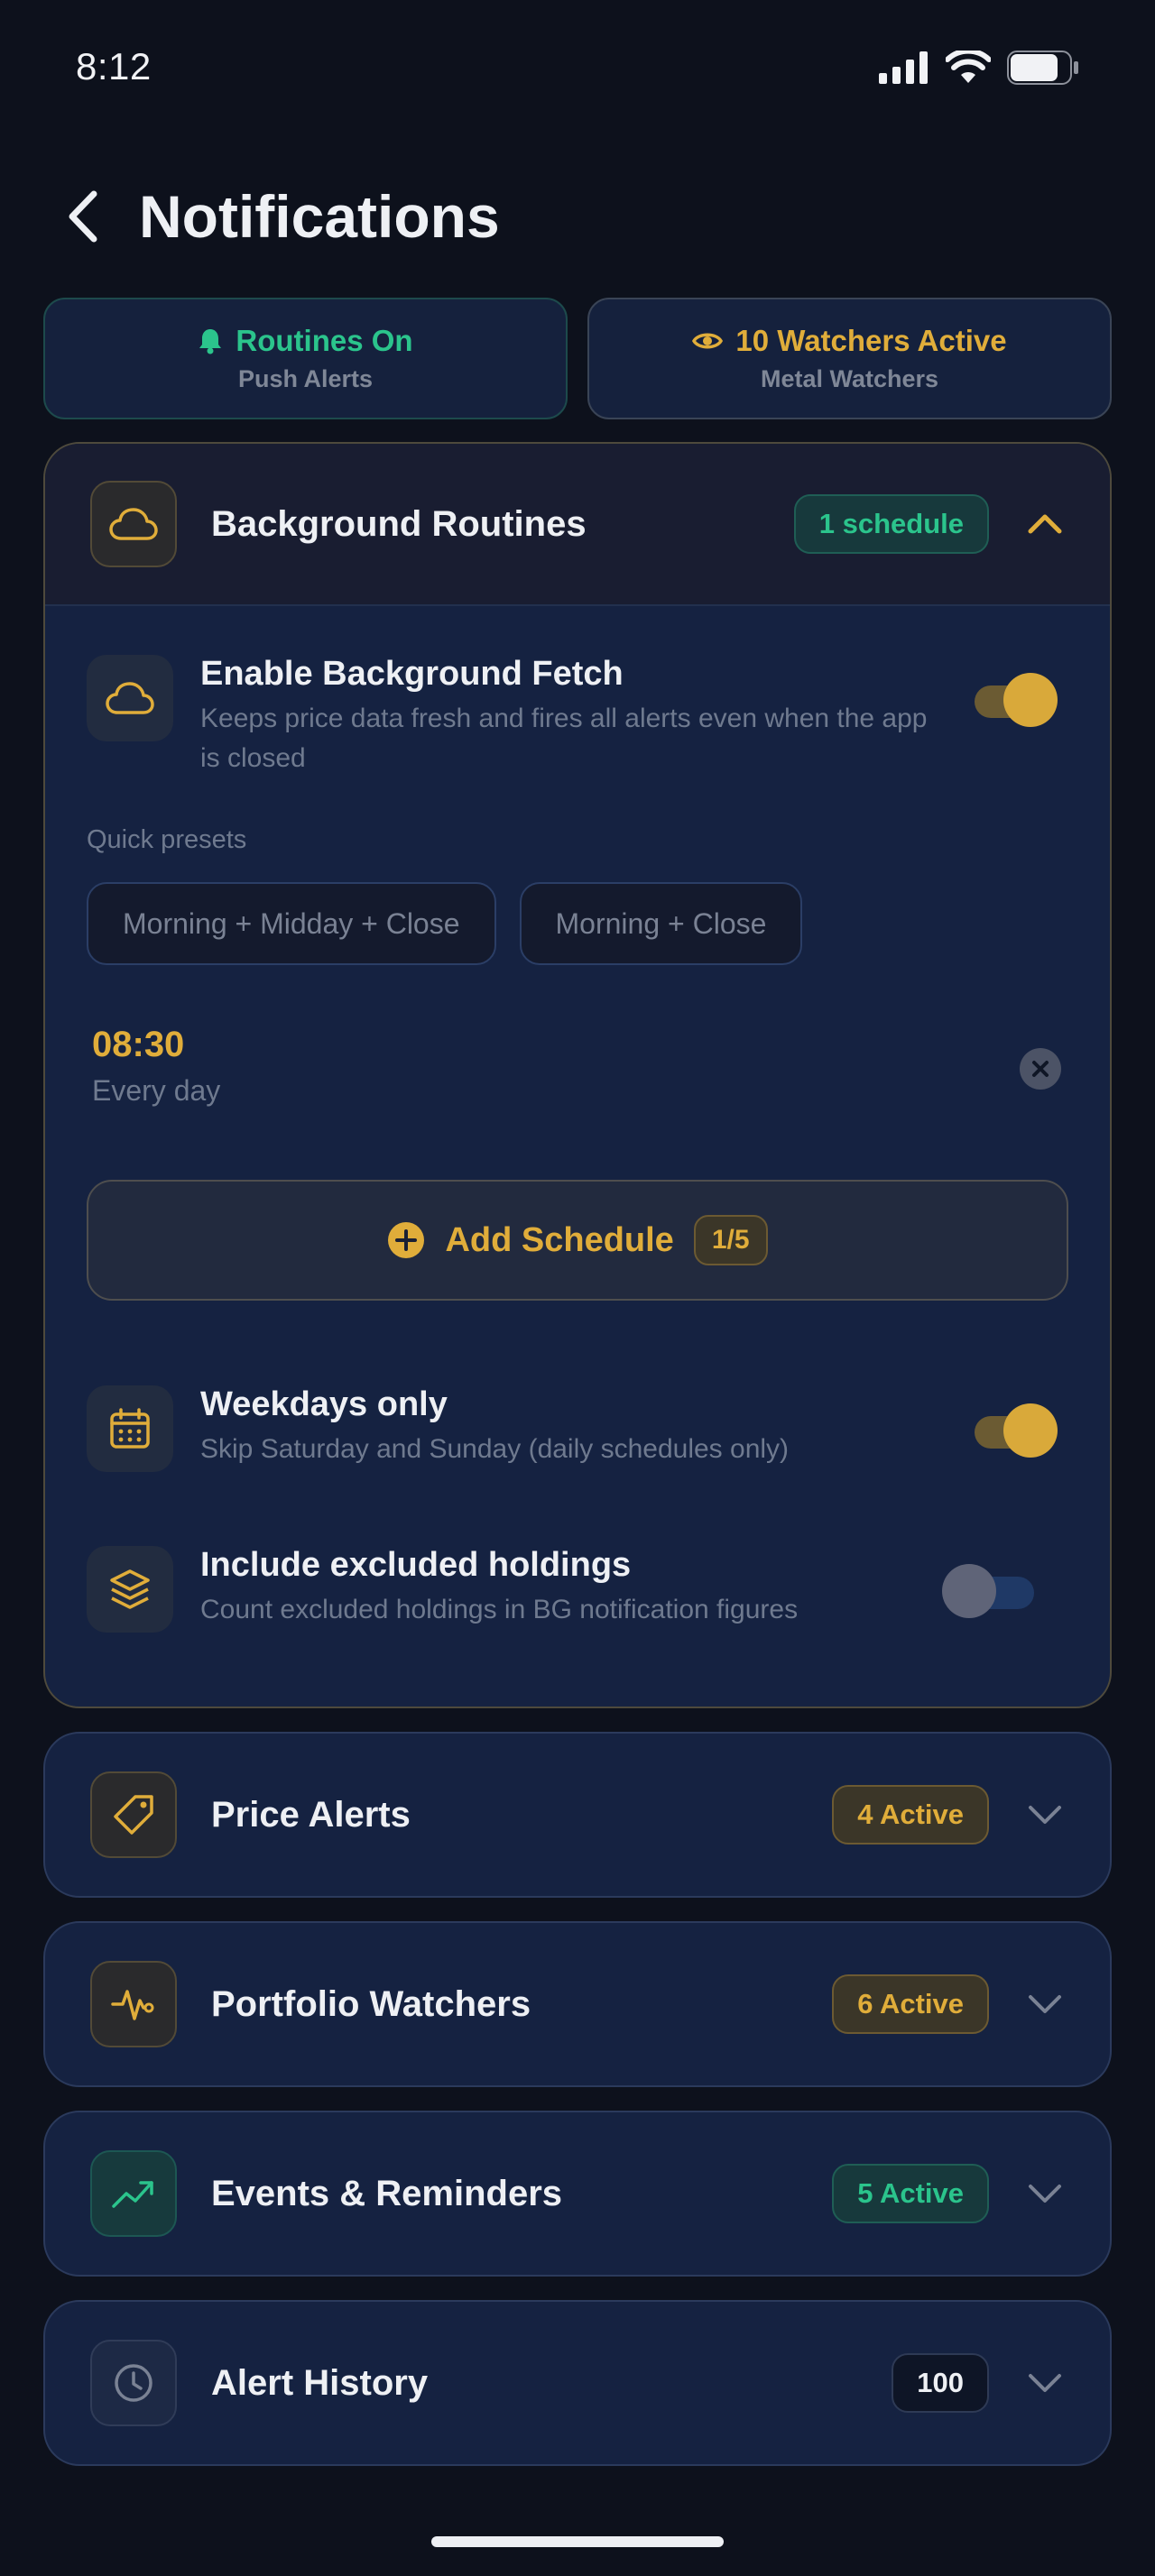  I want to click on add-schedule-label: Add Schedule, so click(559, 1239).